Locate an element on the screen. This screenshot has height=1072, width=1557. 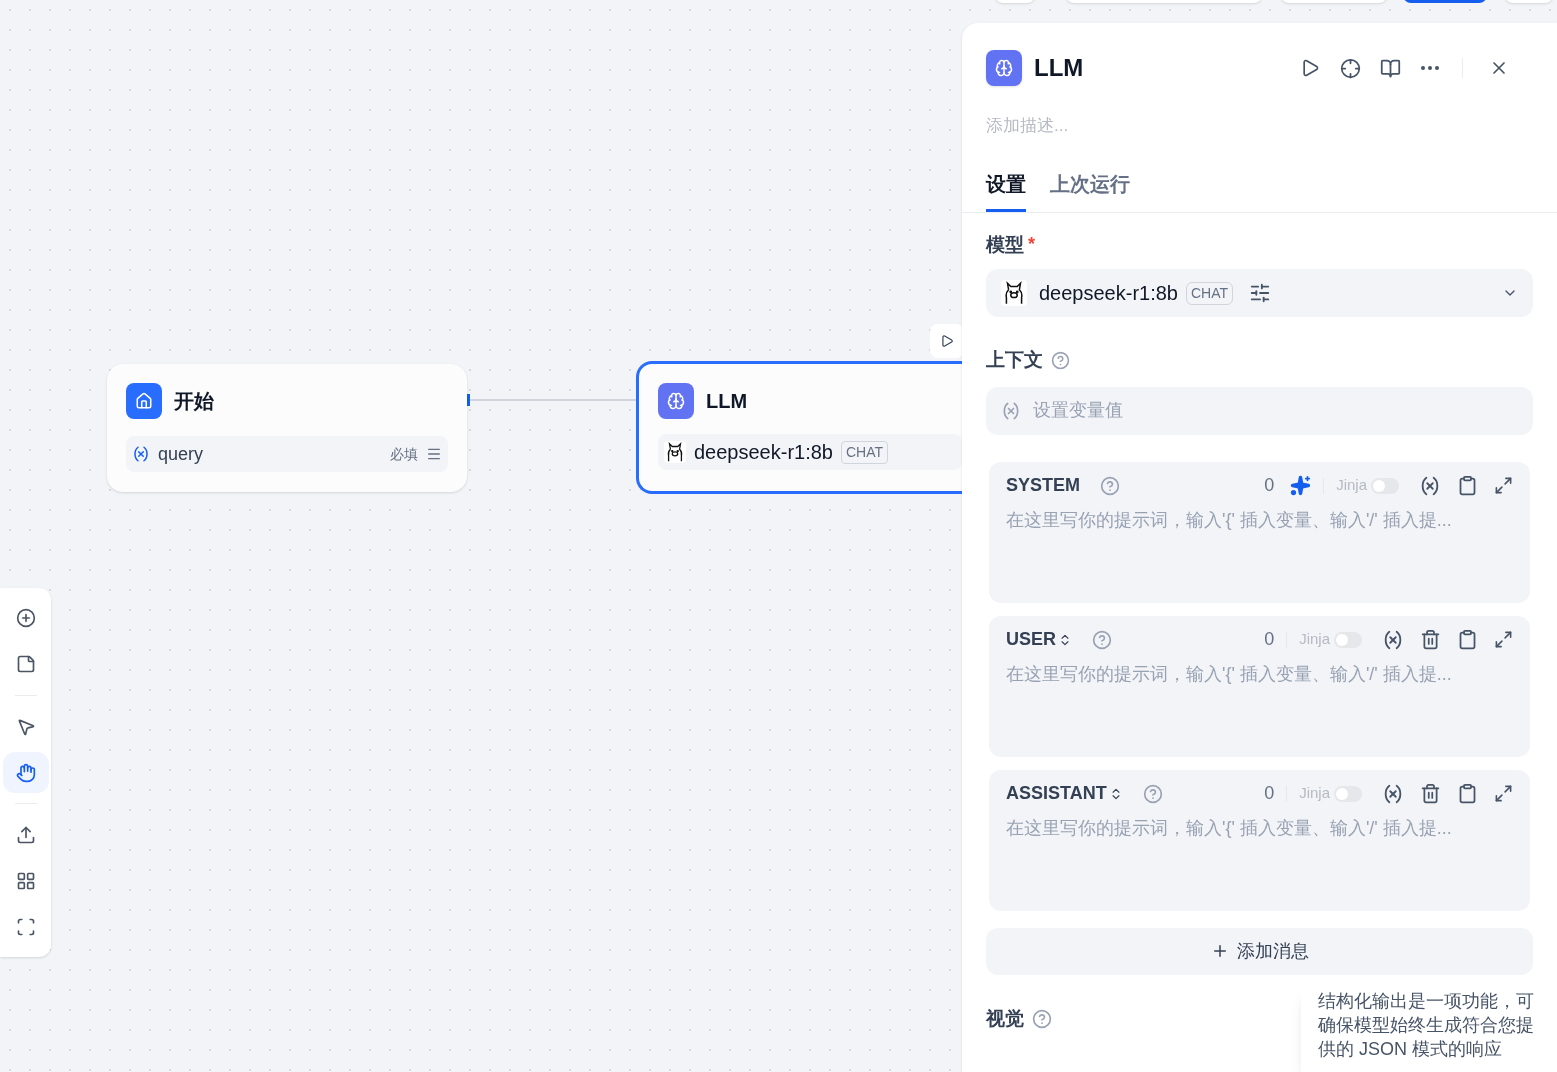
role-label: SYSTEM is located at coordinates (1043, 485).